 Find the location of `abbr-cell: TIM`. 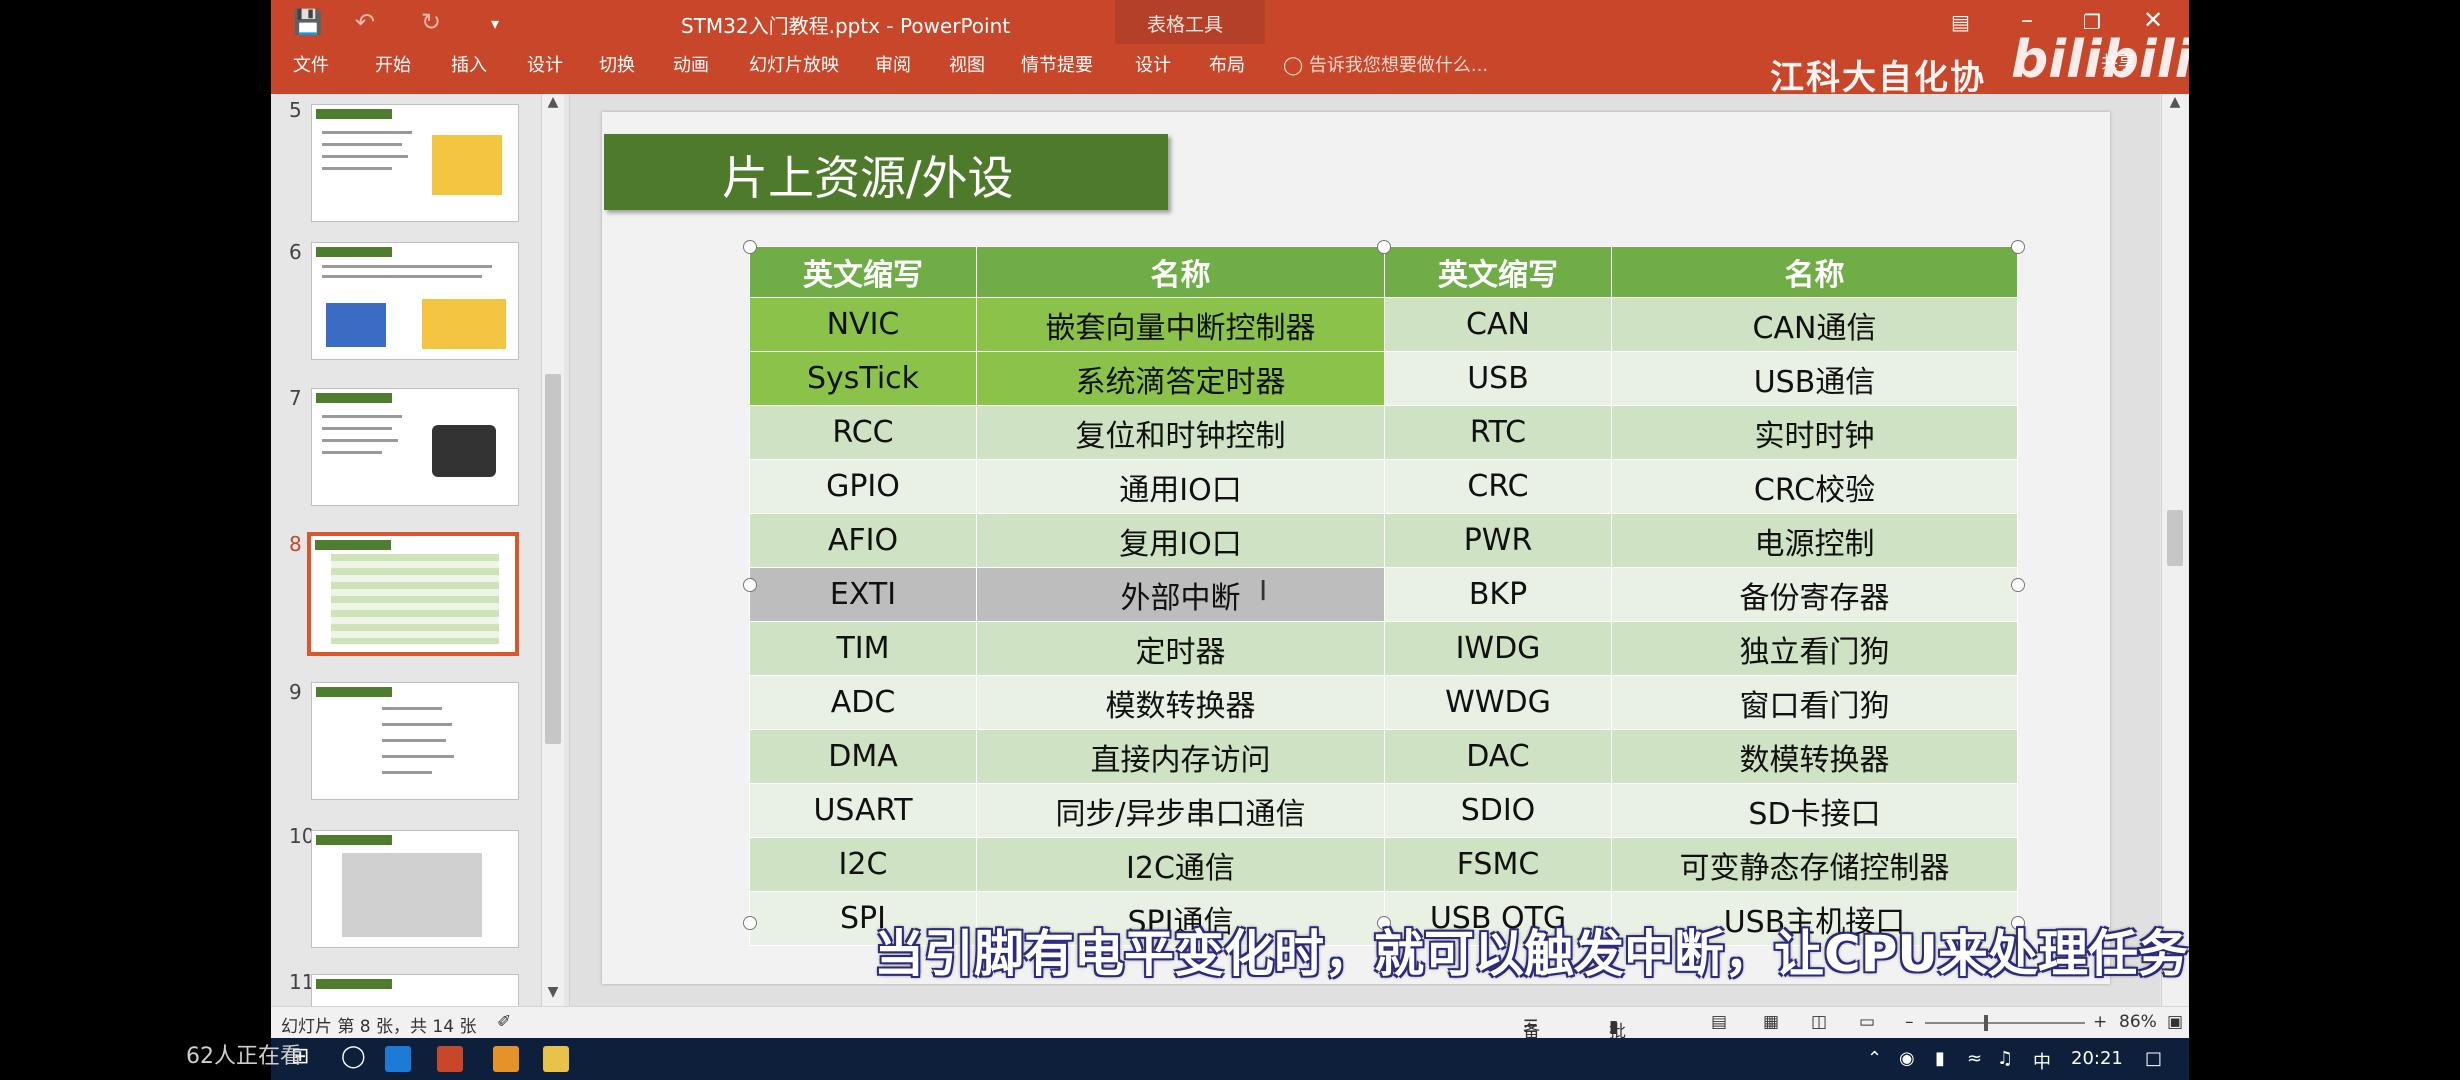

abbr-cell: TIM is located at coordinates (863, 648).